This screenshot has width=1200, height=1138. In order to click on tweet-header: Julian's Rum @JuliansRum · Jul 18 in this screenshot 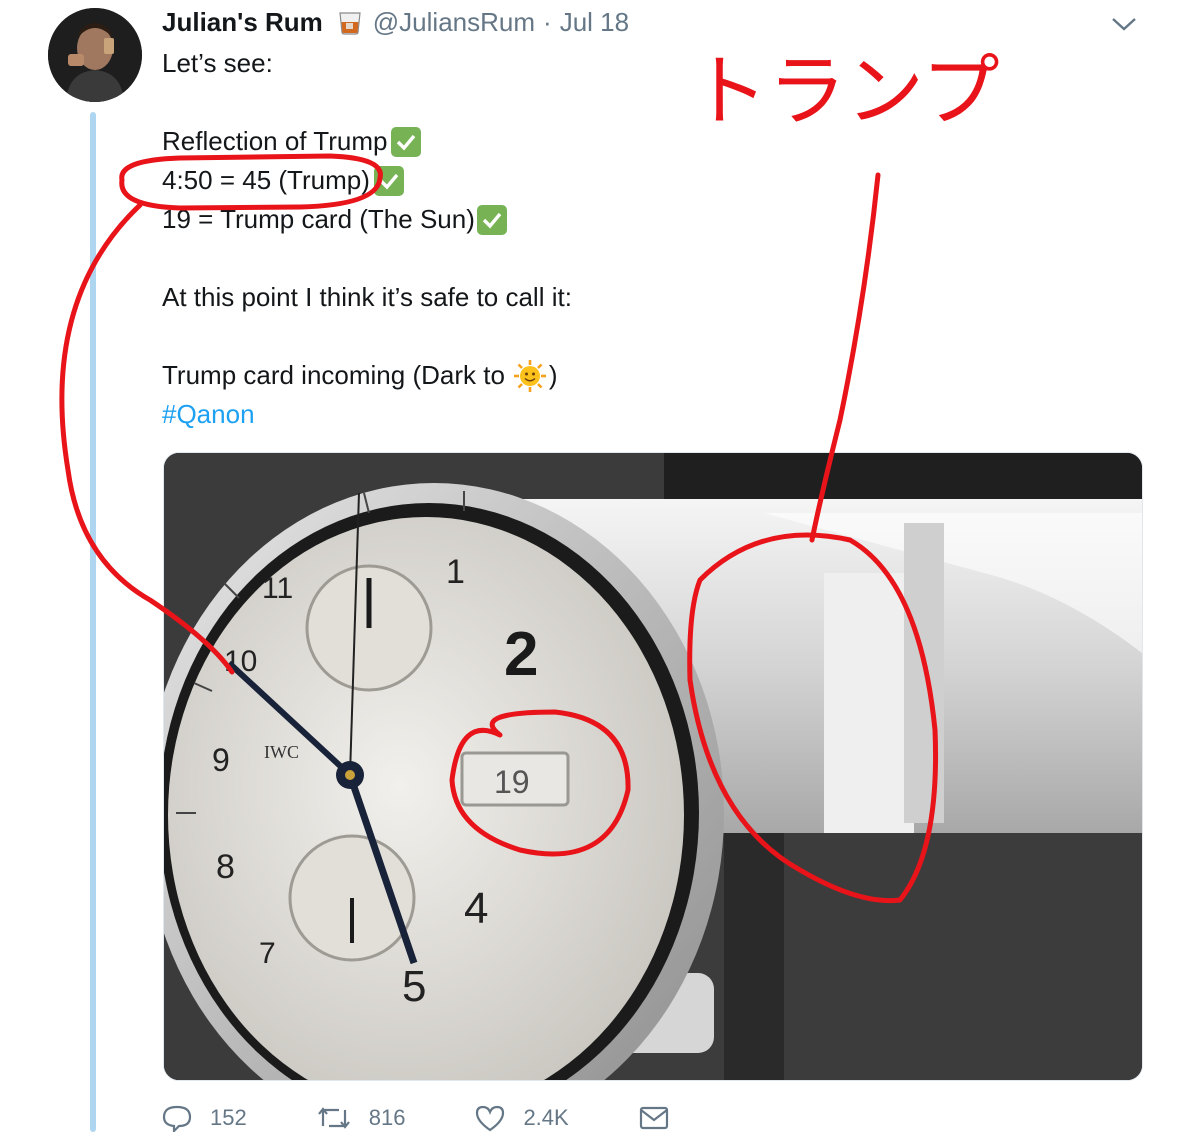, I will do `click(395, 22)`.